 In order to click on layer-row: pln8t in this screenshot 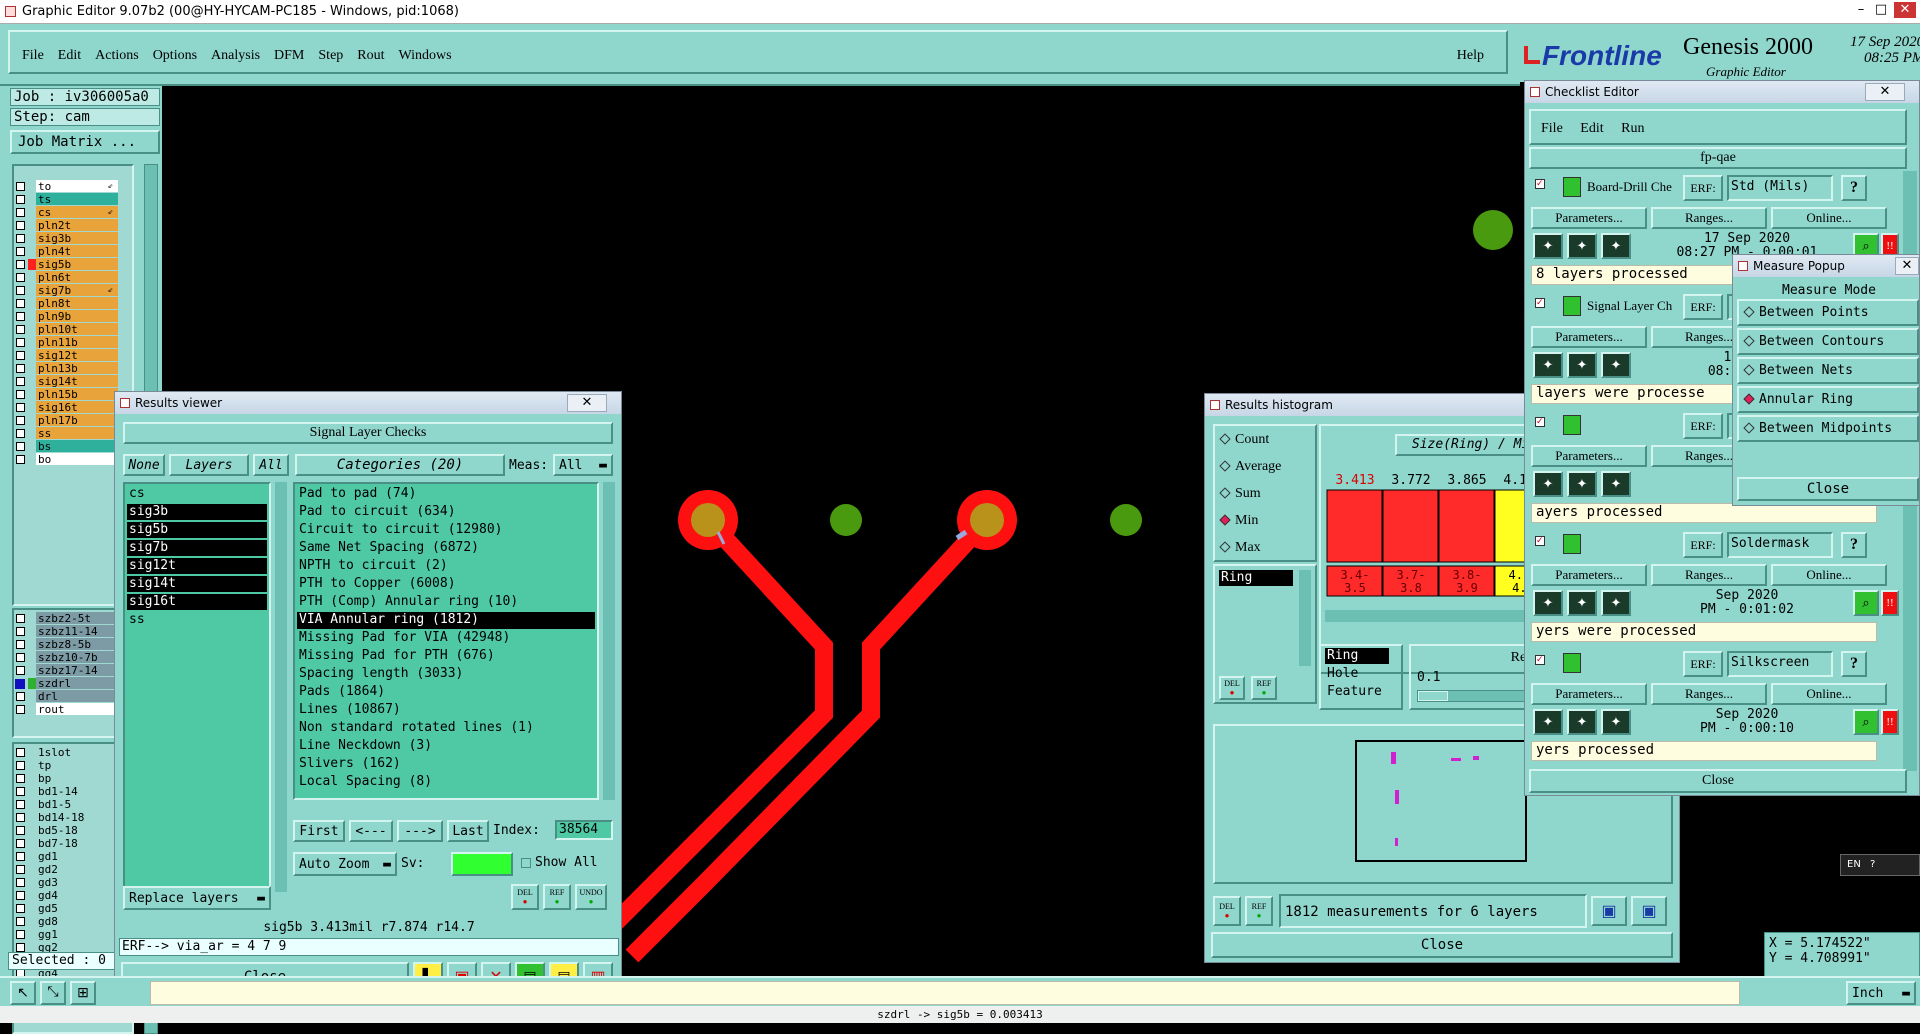, I will do `click(70, 303)`.